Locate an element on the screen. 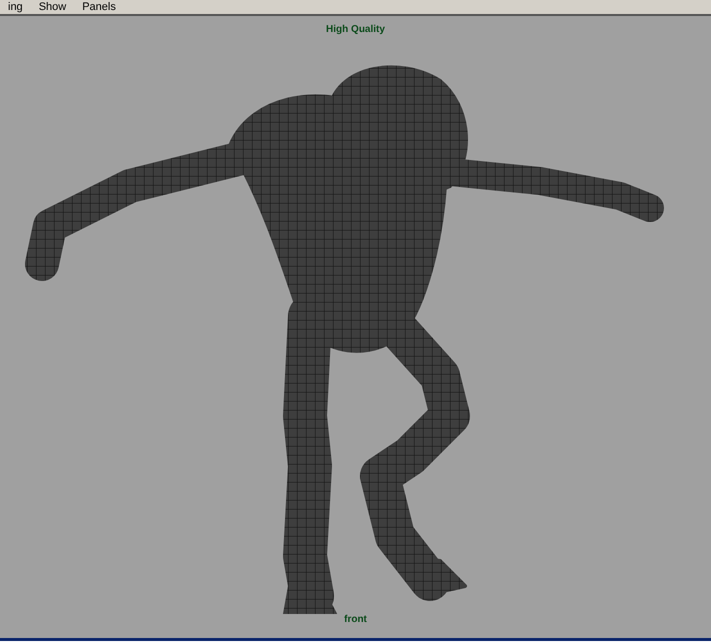  menu-item: ing is located at coordinates (15, 7).